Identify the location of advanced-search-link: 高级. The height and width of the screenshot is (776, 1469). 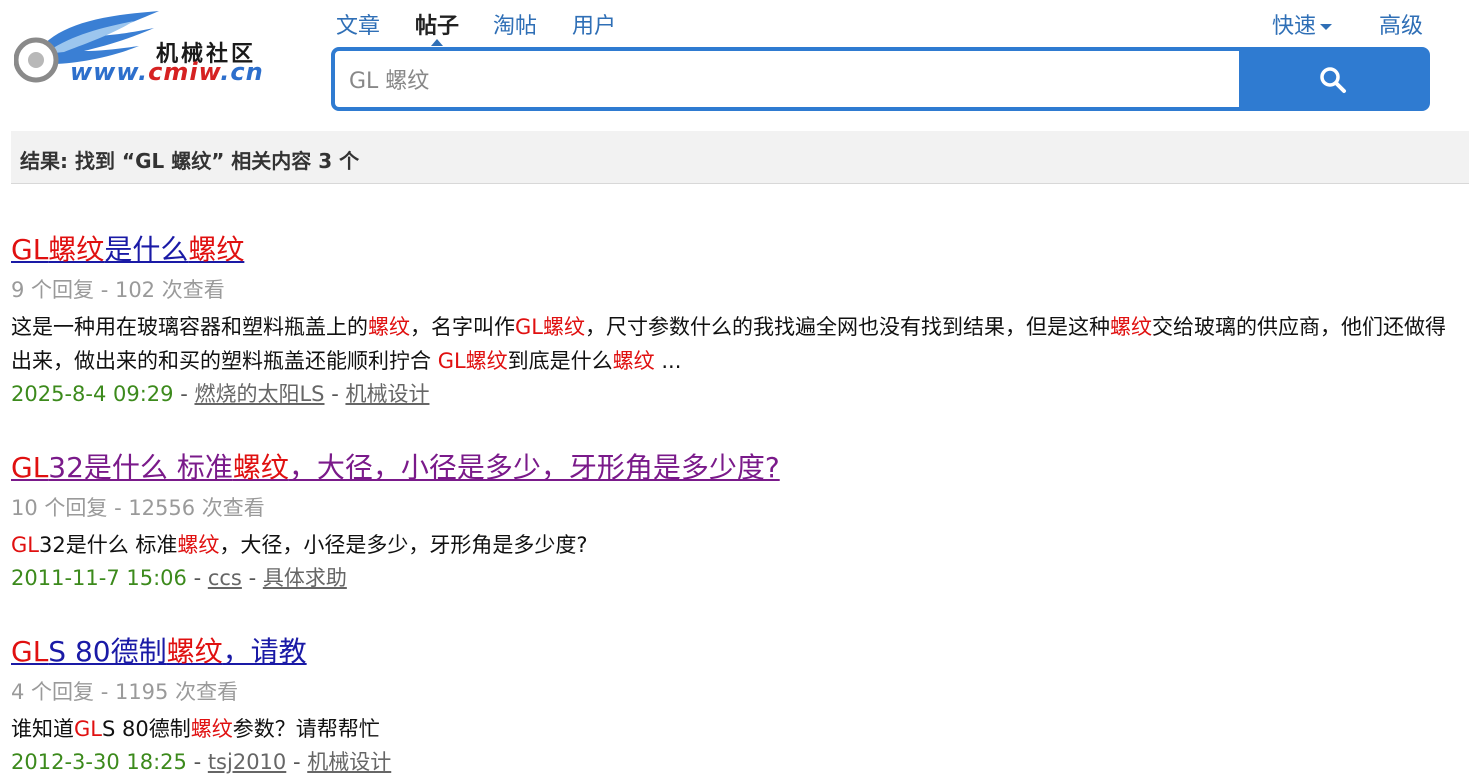
(1401, 24).